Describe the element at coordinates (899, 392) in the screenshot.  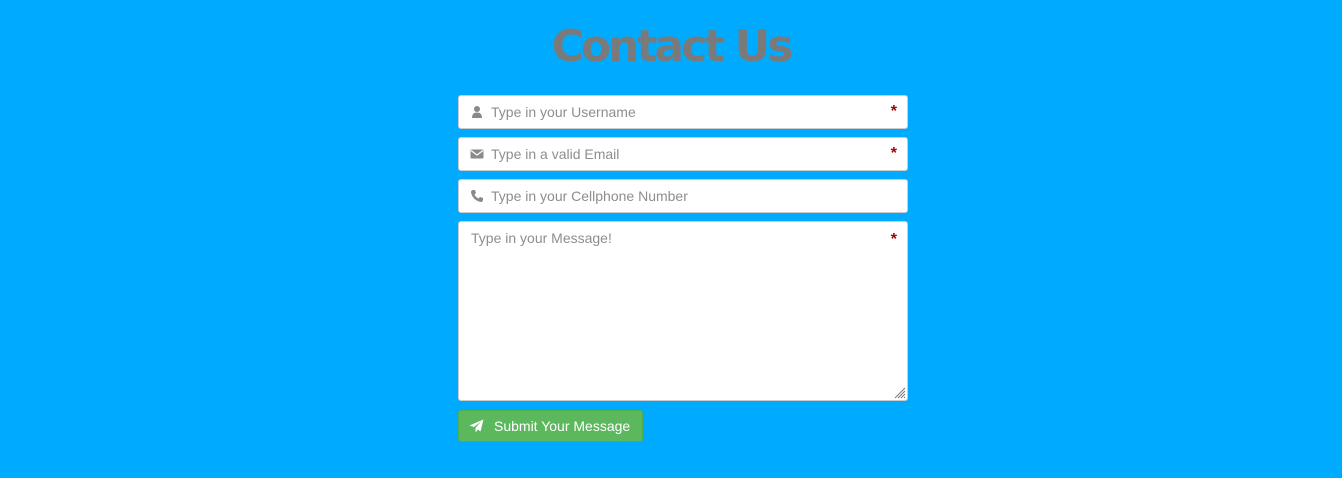
I see `resize-grip-icon` at that location.